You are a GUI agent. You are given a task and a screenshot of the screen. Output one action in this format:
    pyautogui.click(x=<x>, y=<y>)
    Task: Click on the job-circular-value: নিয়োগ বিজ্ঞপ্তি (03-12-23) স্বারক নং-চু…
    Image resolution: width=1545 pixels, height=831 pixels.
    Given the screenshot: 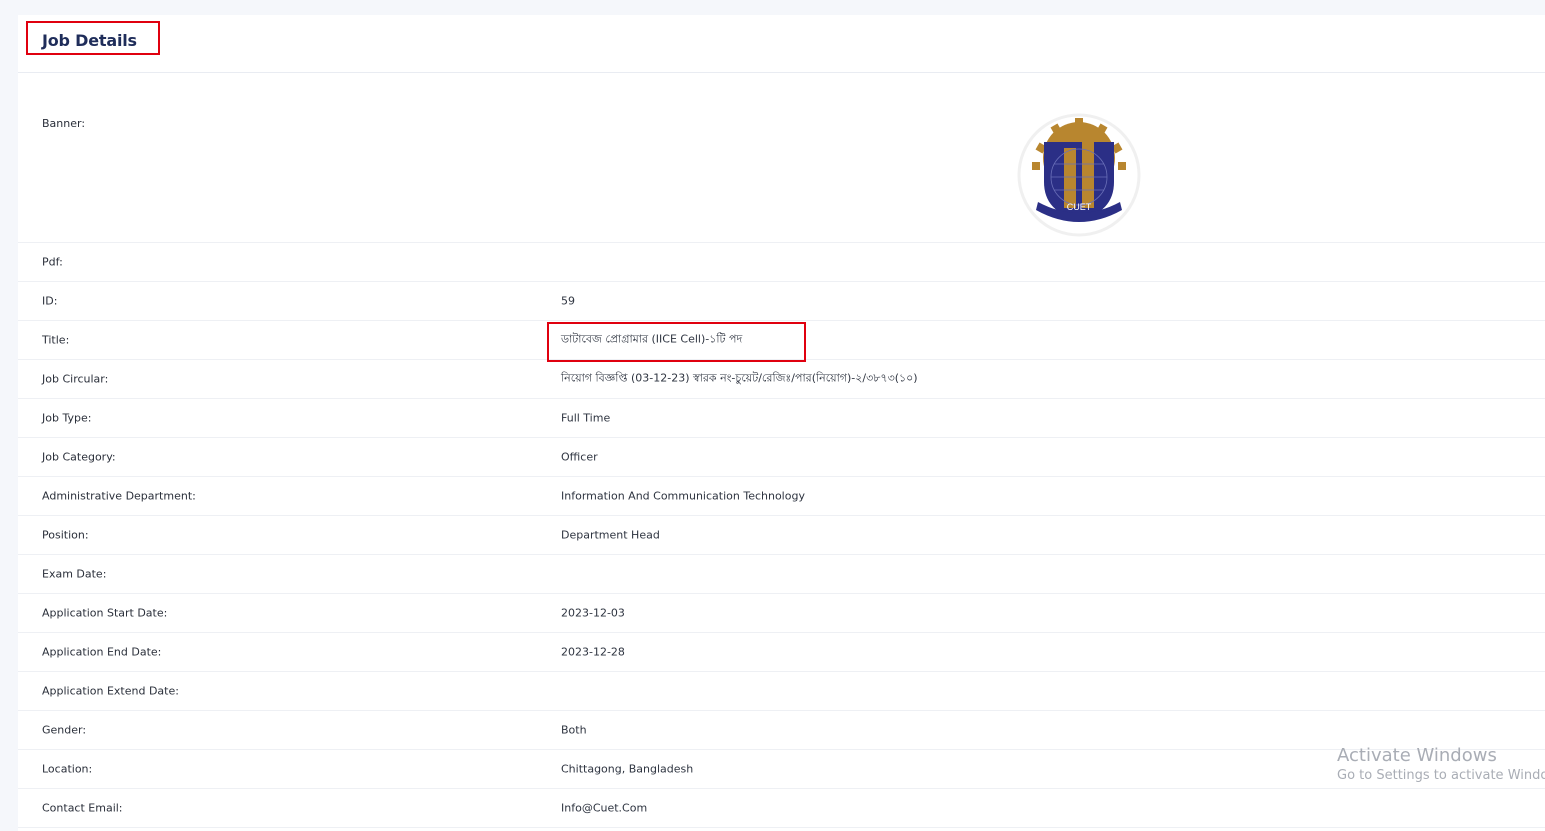 What is the action you would take?
    pyautogui.click(x=739, y=378)
    